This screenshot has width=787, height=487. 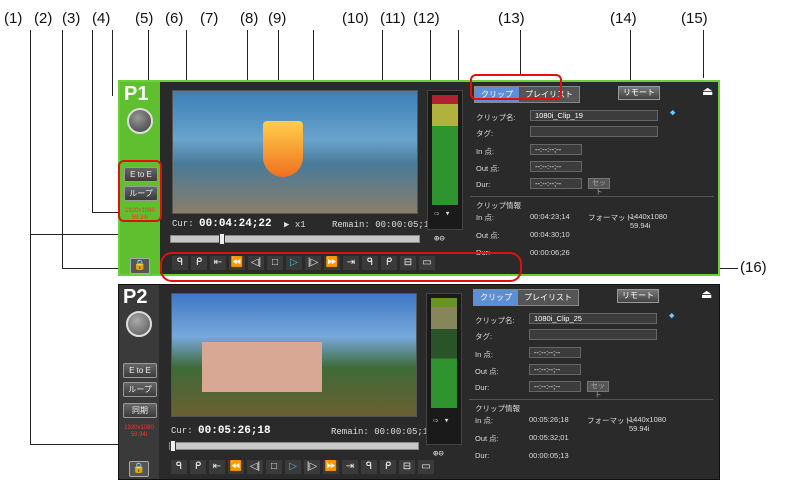 What do you see at coordinates (236, 467) in the screenshot?
I see `p2-rewind-button: ⏪` at bounding box center [236, 467].